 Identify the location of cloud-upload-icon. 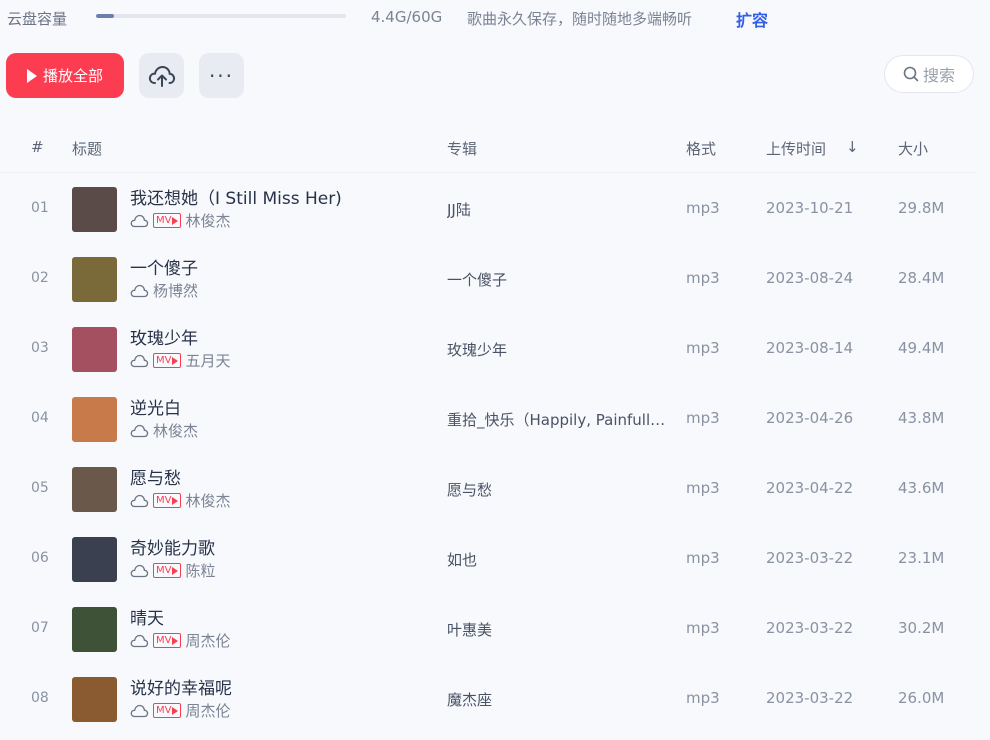
(161, 76).